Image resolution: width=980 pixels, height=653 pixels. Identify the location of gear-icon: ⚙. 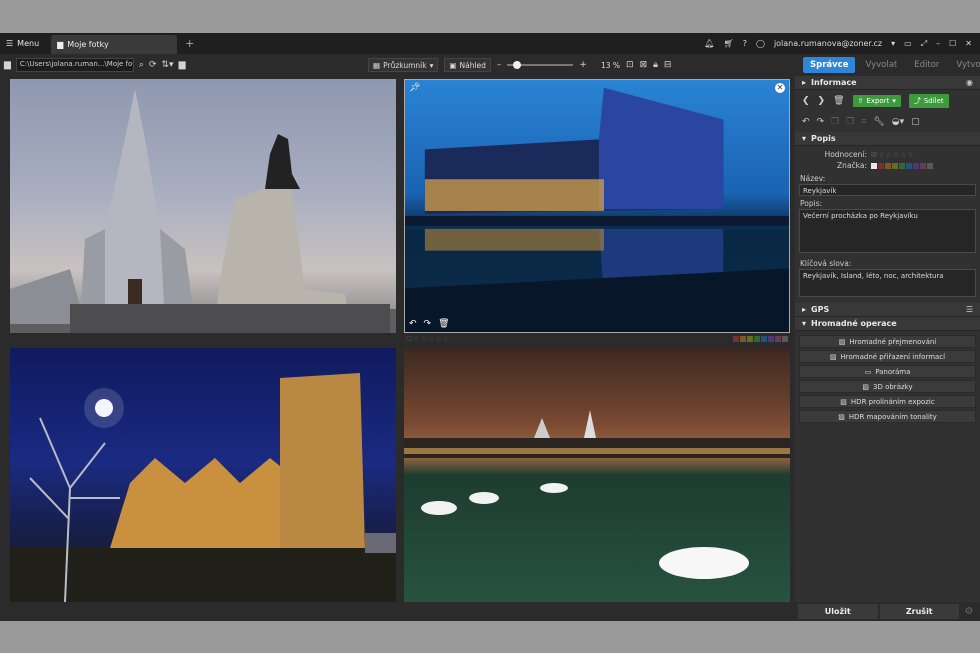
(969, 611).